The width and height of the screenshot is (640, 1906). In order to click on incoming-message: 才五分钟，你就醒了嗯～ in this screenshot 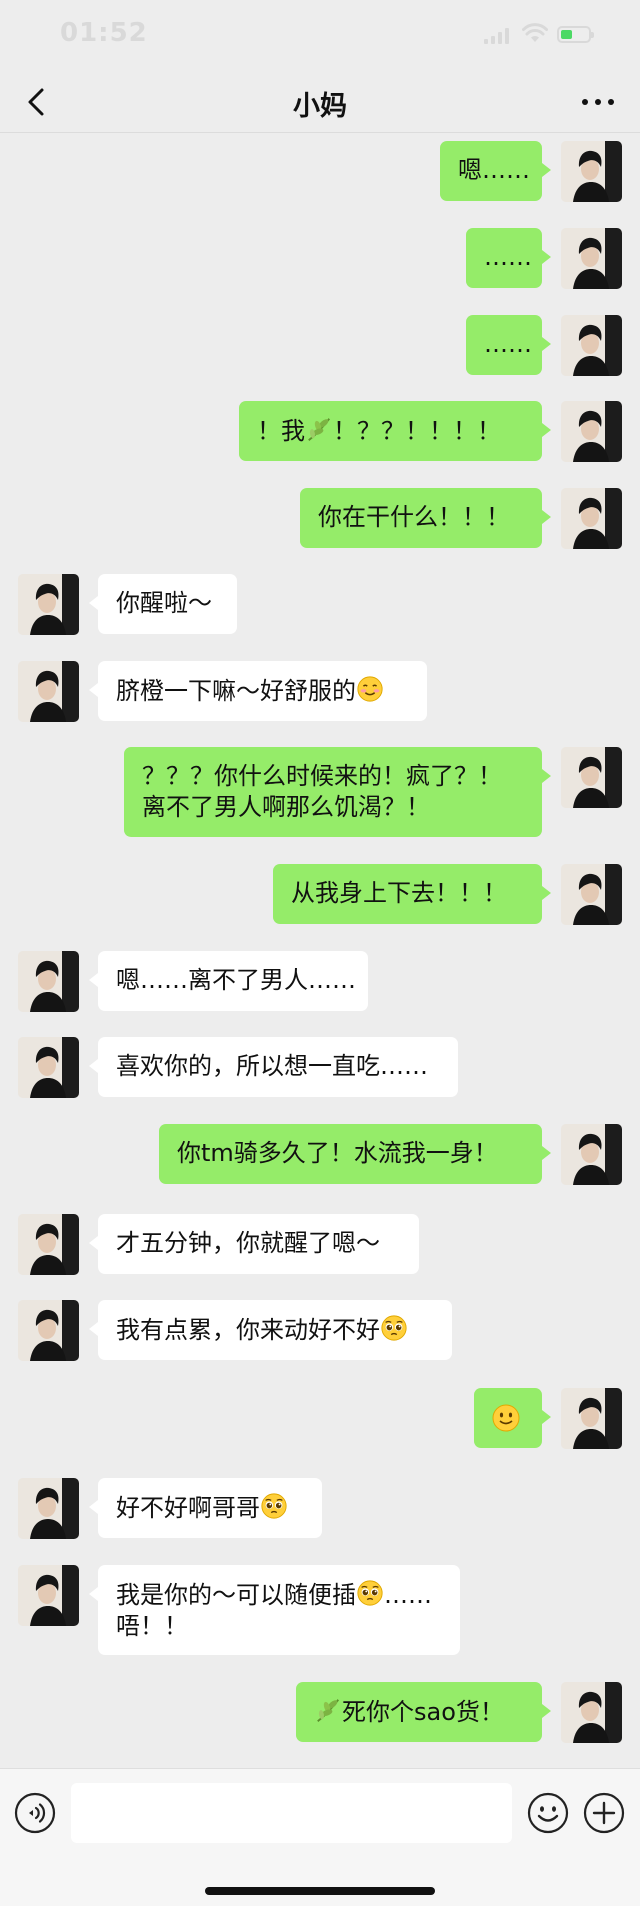, I will do `click(254, 1244)`.